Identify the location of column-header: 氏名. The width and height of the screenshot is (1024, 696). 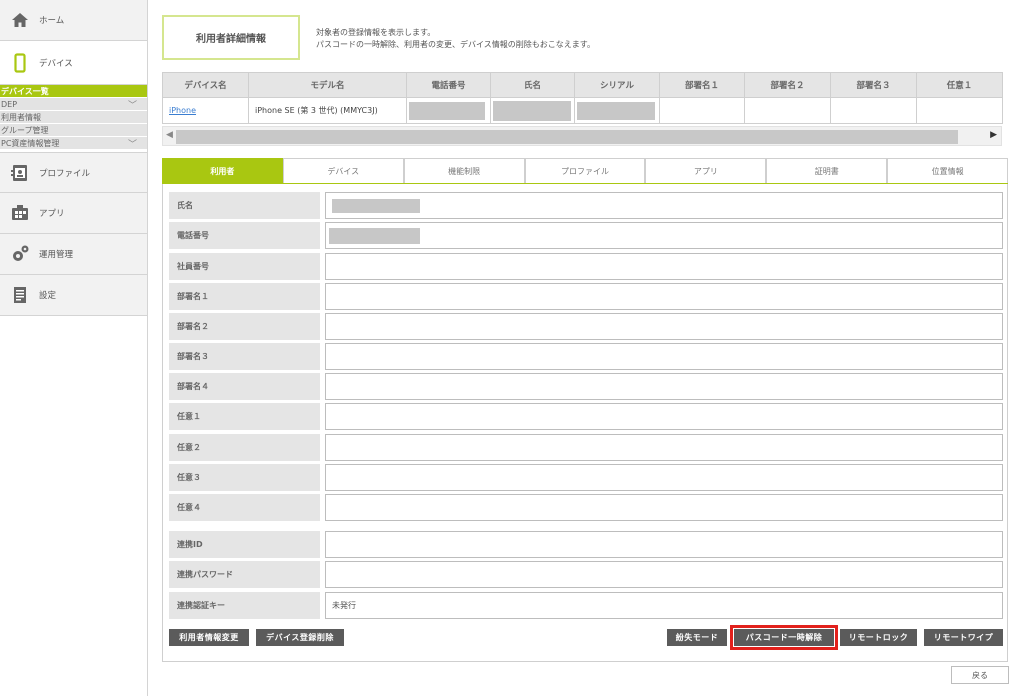
(532, 85).